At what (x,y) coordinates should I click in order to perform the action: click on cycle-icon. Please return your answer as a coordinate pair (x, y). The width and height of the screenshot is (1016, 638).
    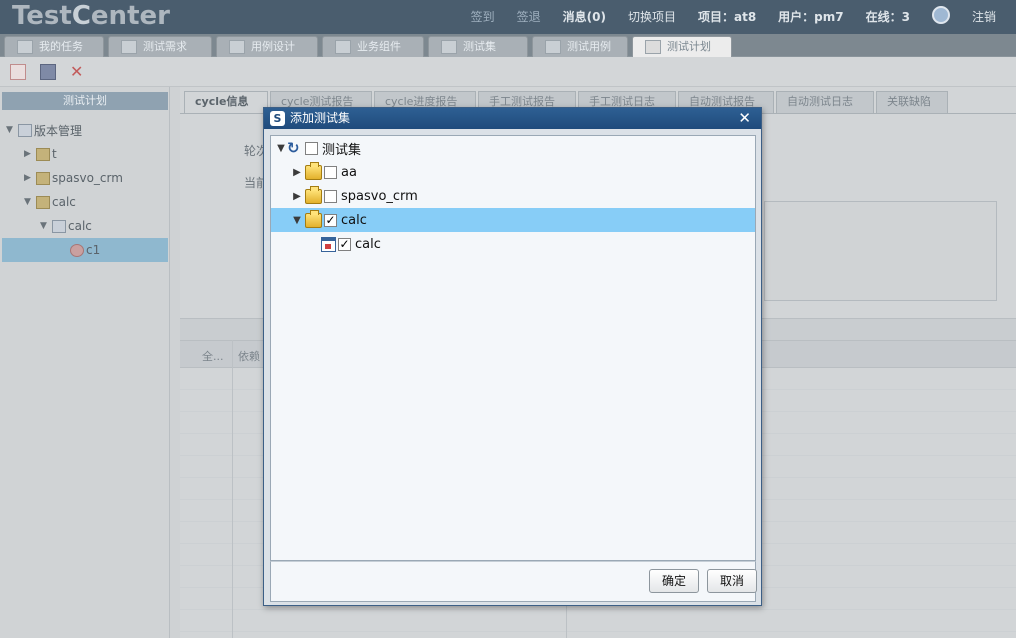
    Looking at the image, I should click on (77, 250).